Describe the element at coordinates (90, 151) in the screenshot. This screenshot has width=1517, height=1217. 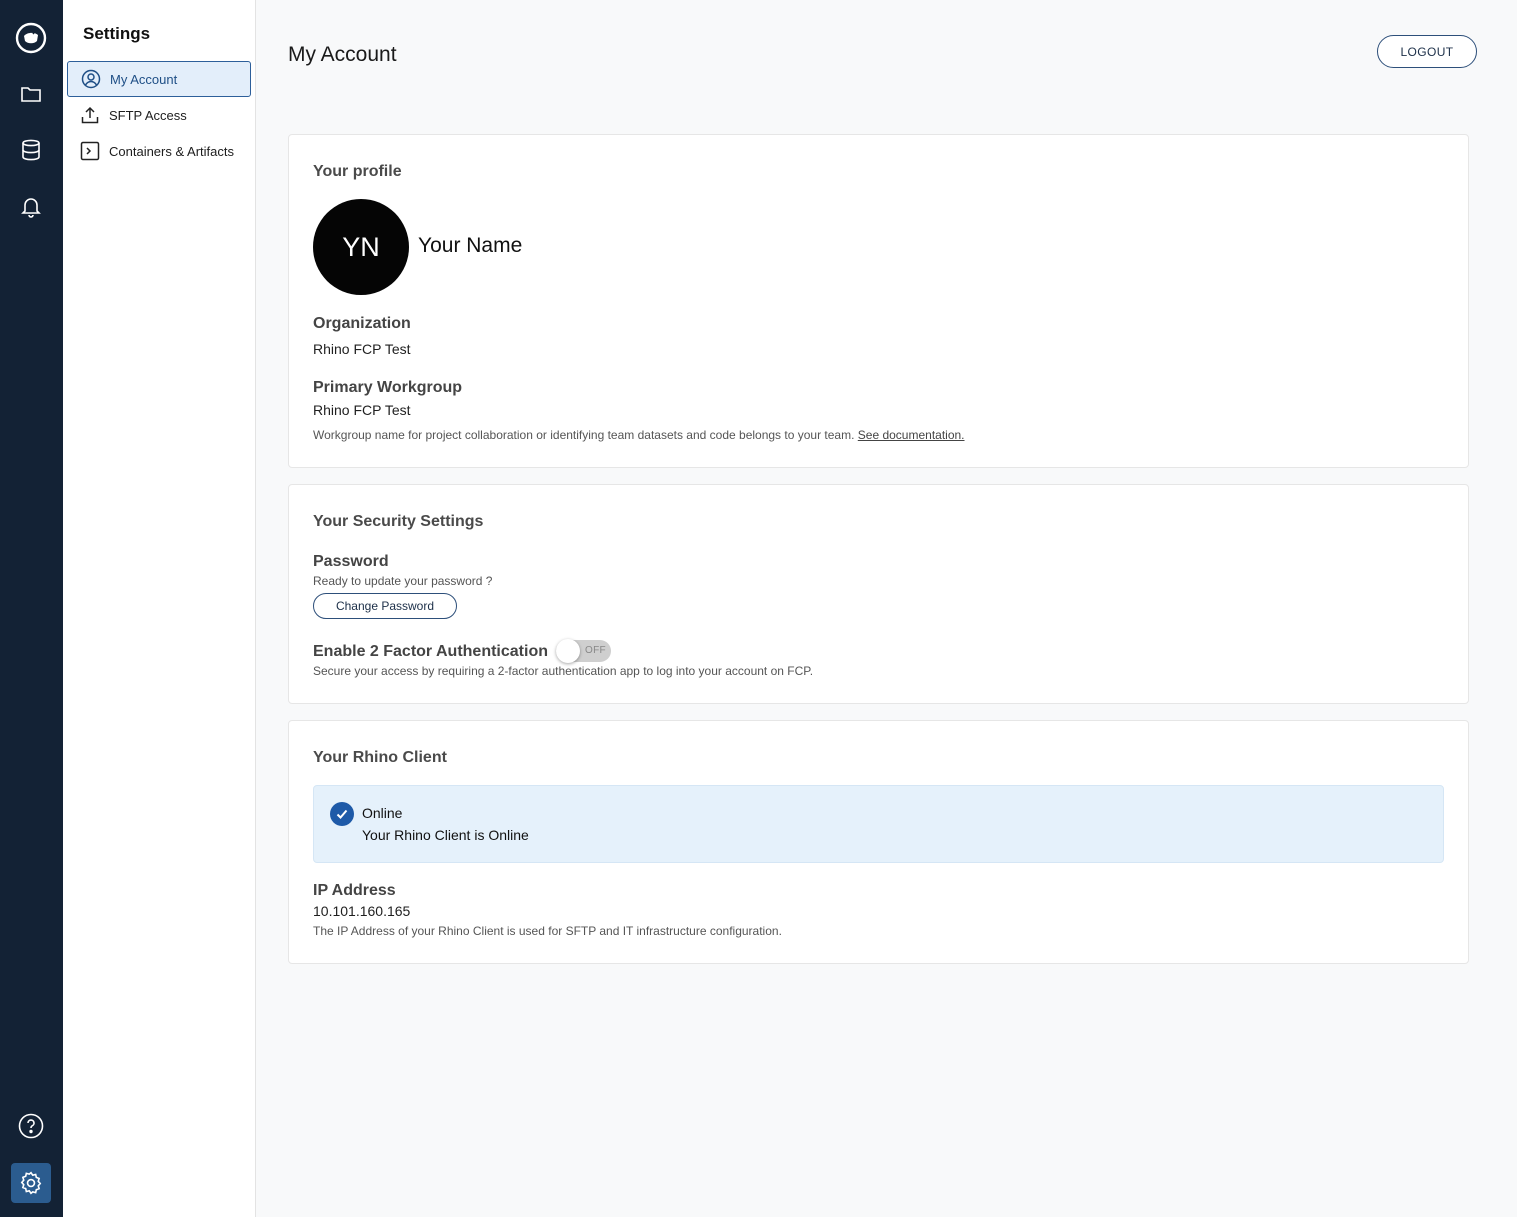
I see `terminal-icon` at that location.